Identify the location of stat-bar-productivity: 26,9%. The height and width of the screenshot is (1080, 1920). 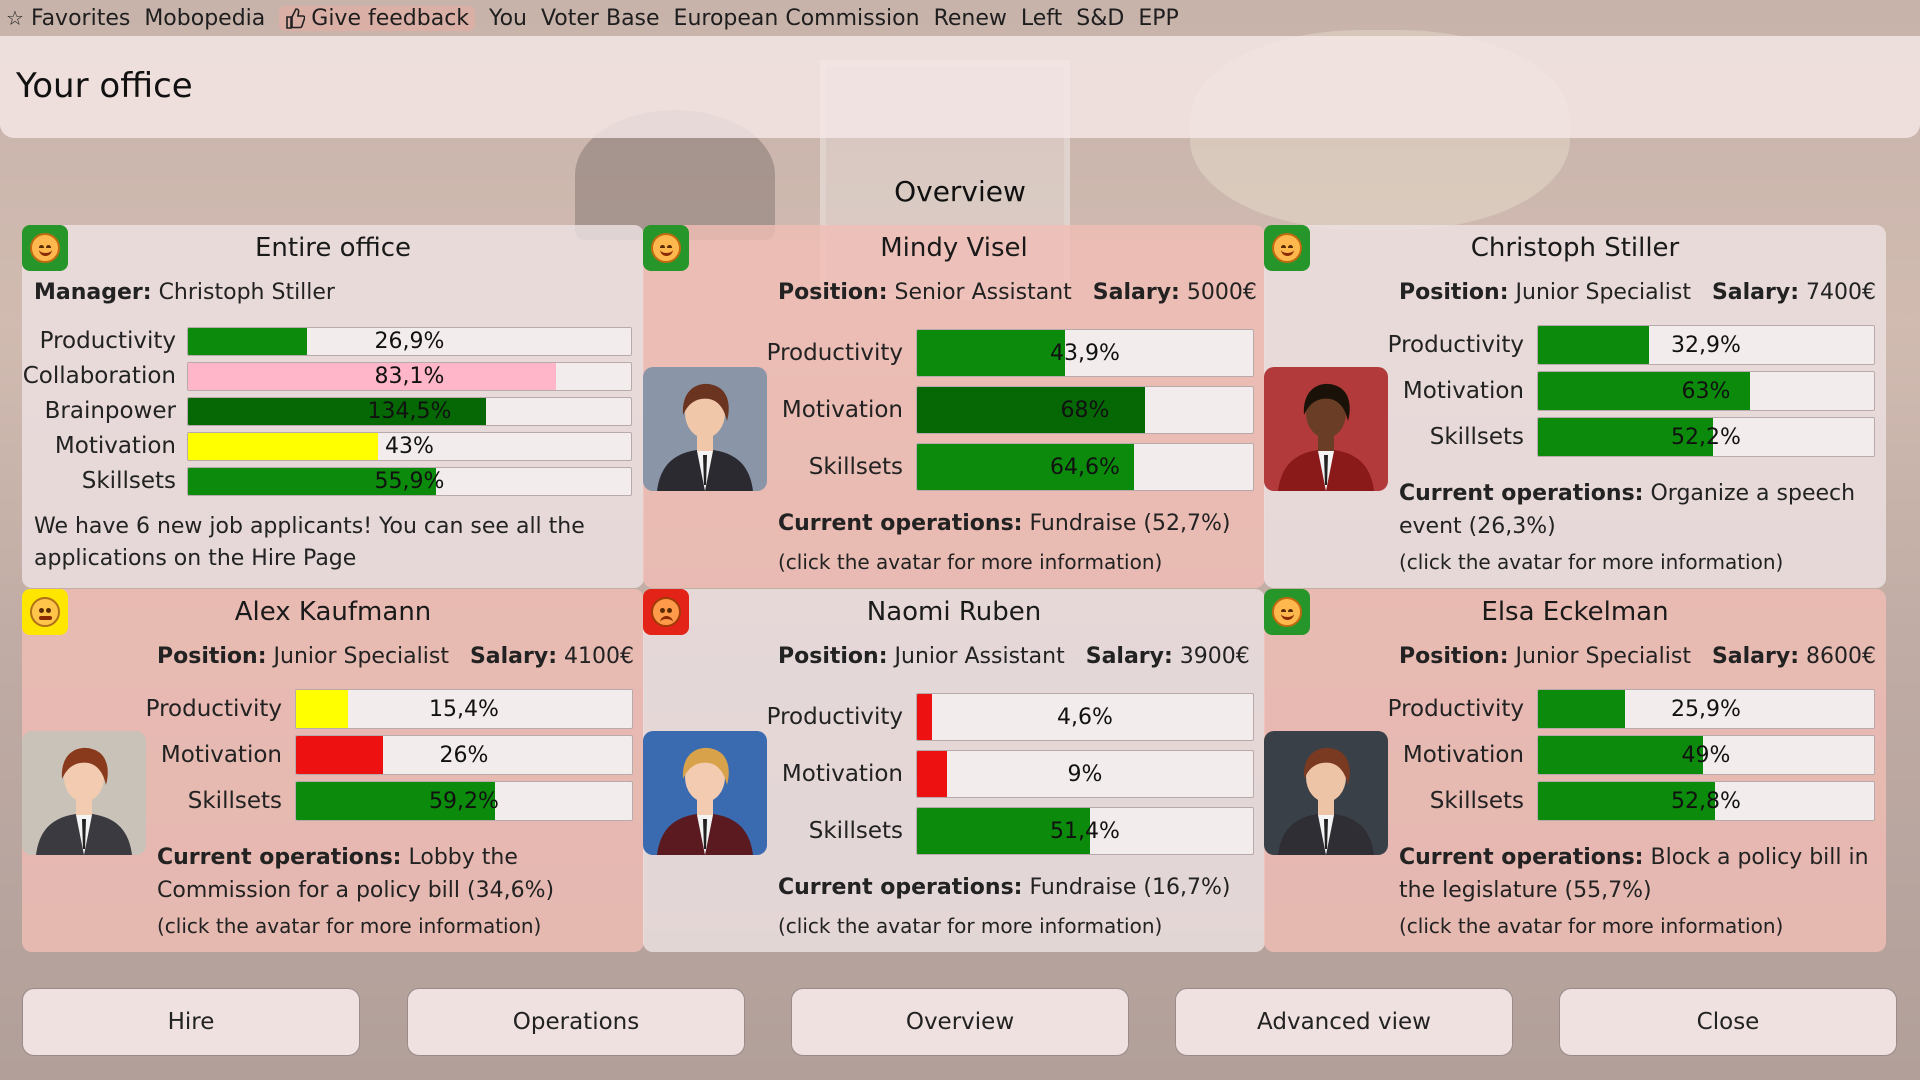
(409, 341).